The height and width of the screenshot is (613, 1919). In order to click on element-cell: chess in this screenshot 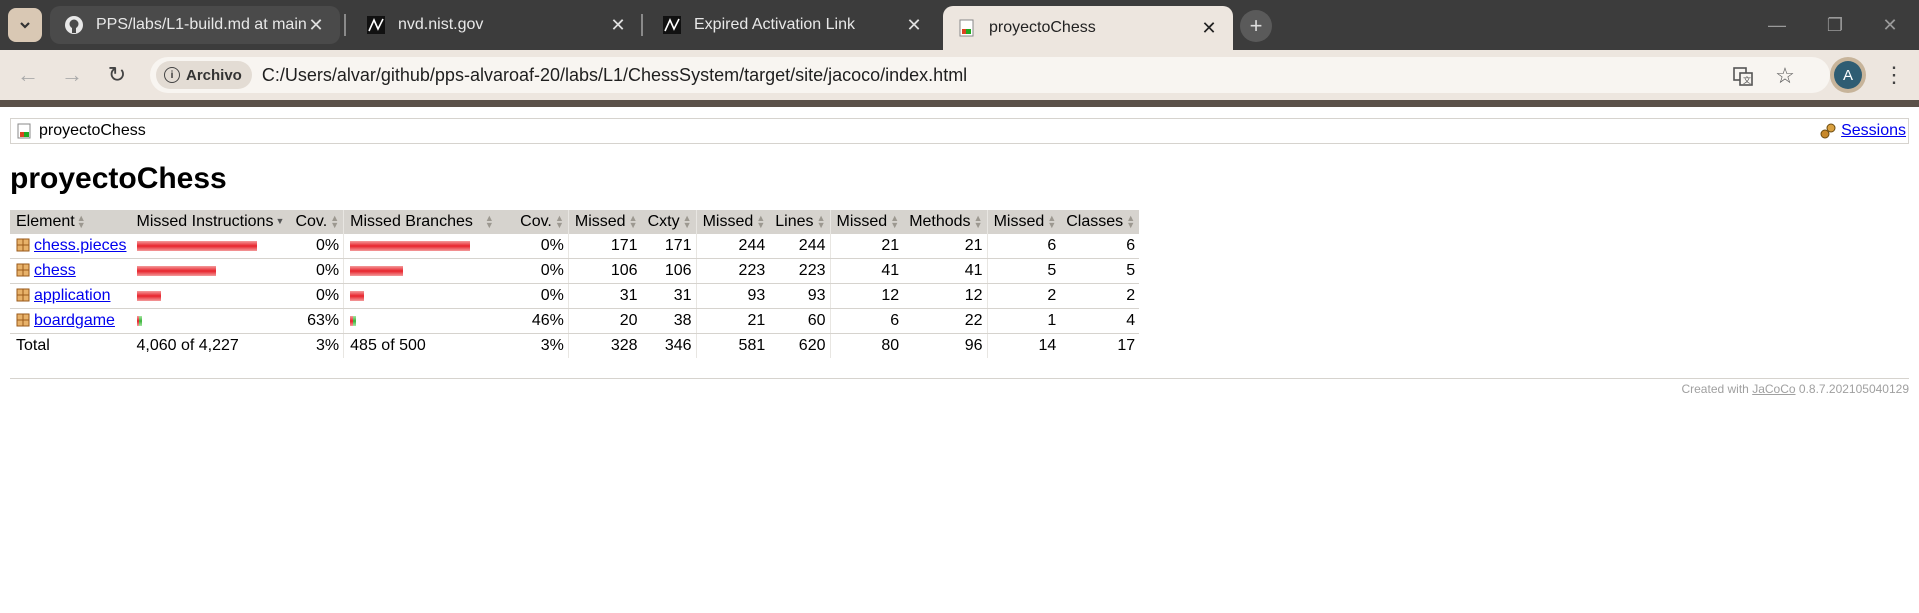, I will do `click(70, 271)`.